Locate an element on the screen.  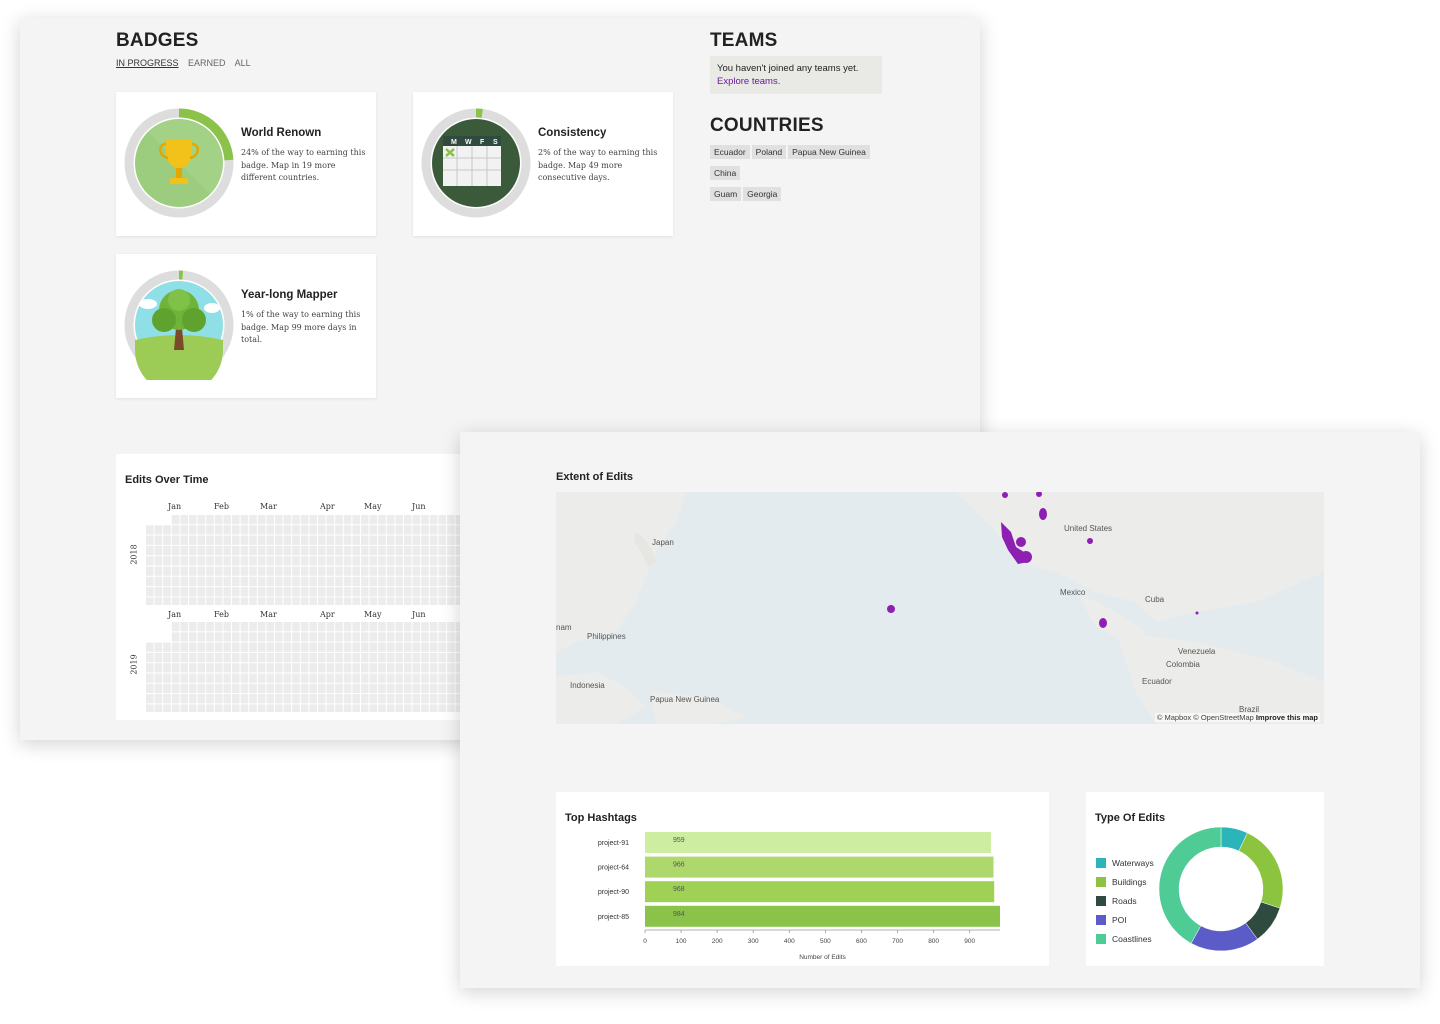
tab-all: ALL is located at coordinates (243, 63).